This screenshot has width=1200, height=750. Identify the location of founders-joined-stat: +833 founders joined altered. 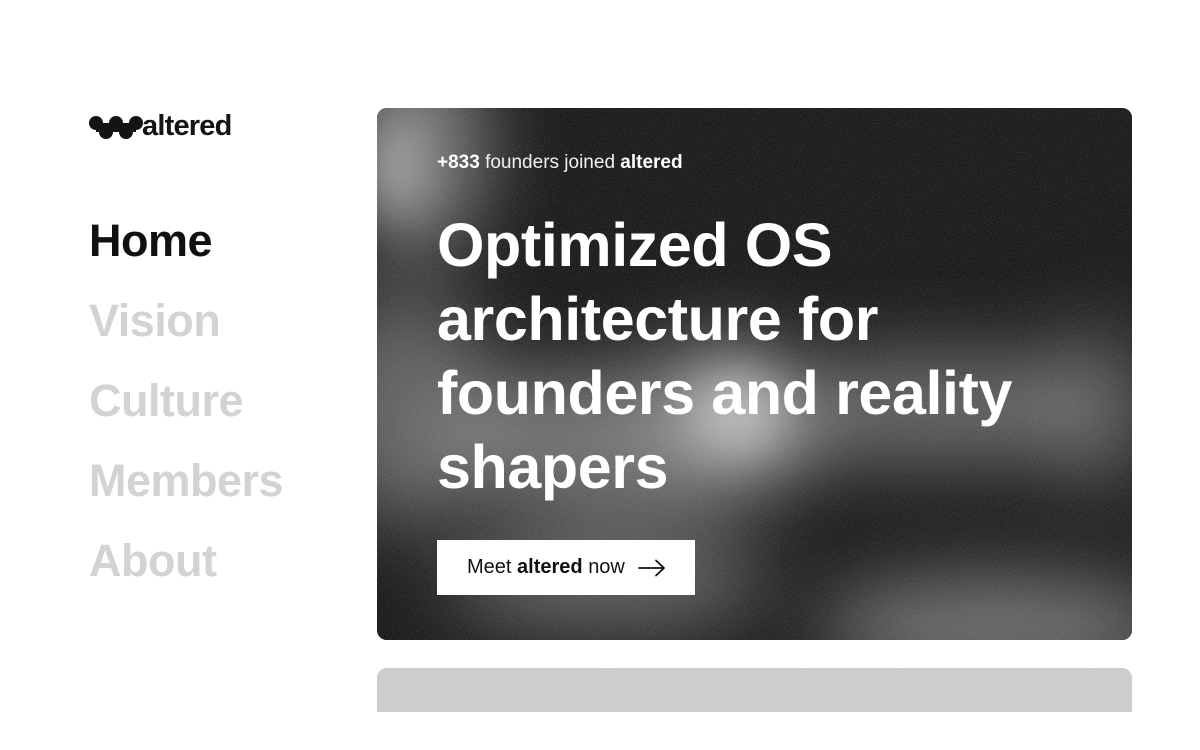
(560, 163).